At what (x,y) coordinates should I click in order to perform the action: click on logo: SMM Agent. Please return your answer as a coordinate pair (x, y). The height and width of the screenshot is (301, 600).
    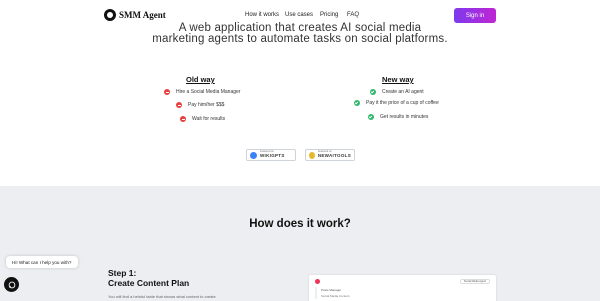
    Looking at the image, I should click on (135, 15).